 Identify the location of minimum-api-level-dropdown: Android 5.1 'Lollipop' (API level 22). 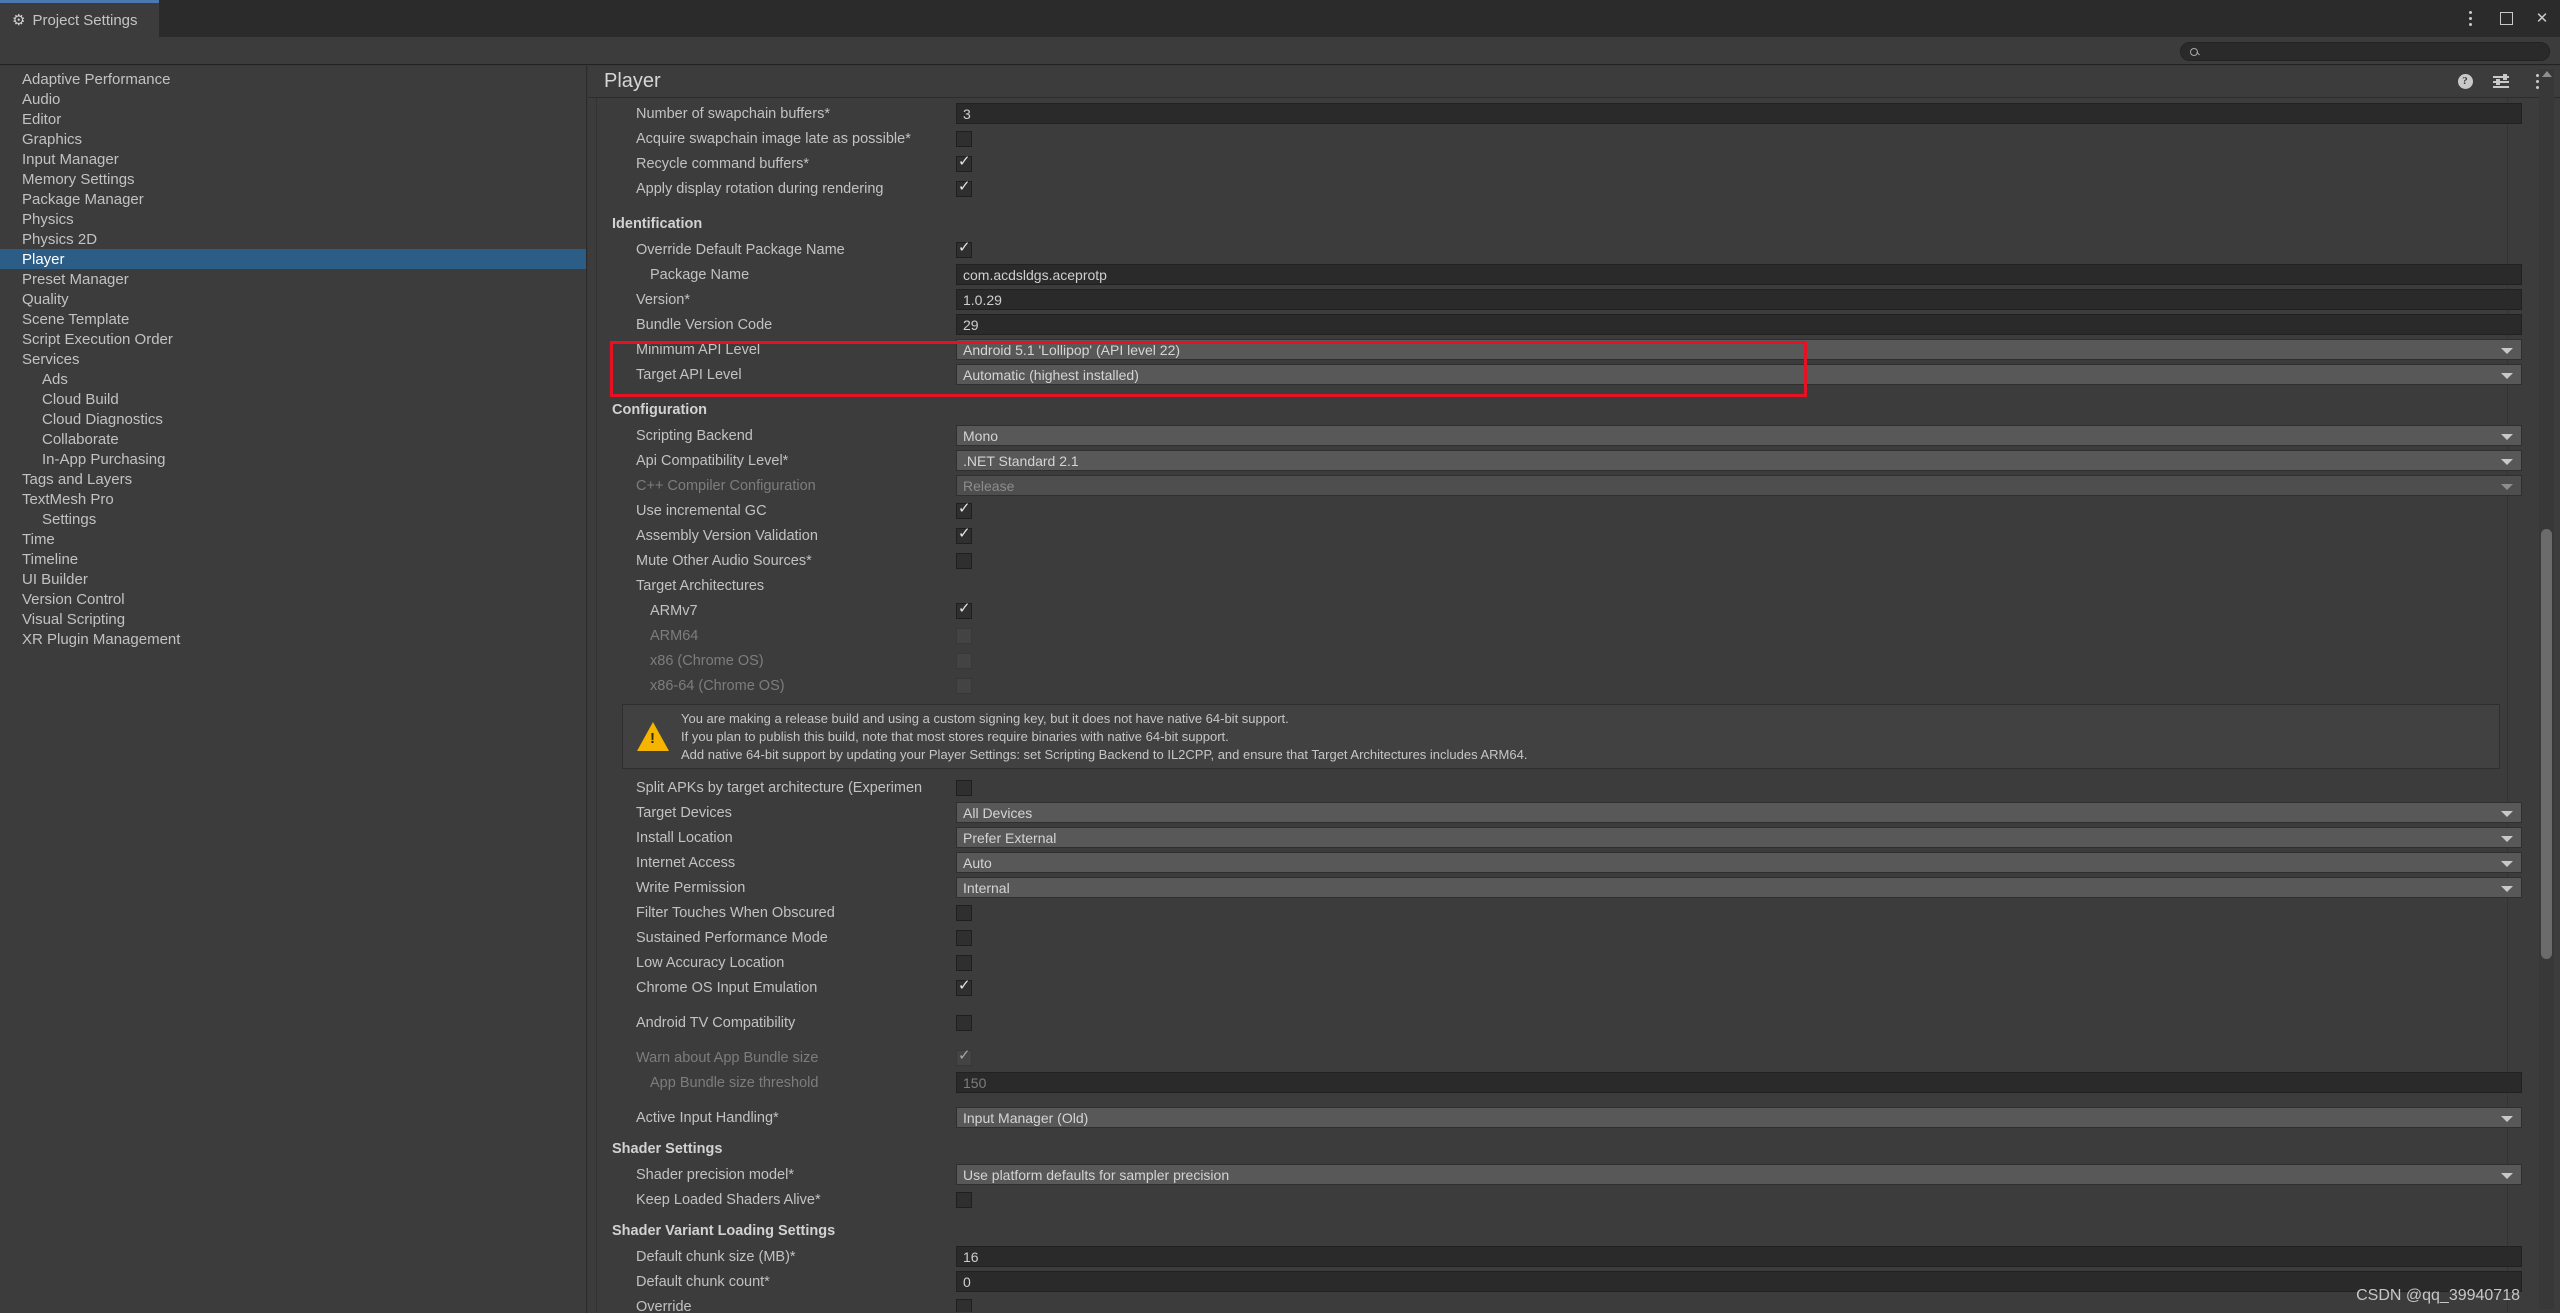
(1739, 349).